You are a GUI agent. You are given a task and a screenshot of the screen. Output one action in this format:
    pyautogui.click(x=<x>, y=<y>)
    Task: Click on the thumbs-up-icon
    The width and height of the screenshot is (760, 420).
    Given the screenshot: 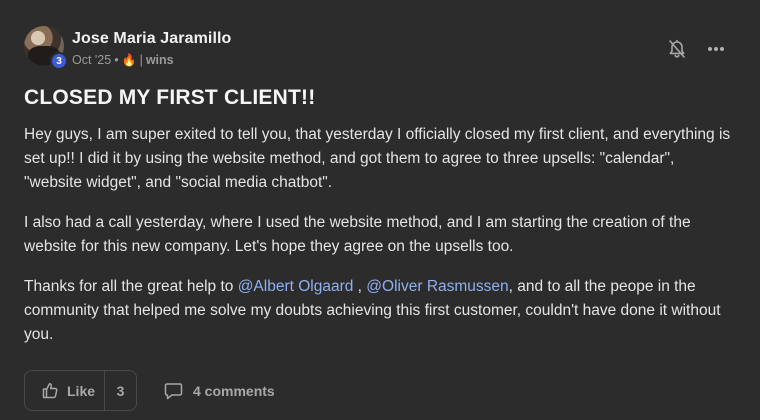 What is the action you would take?
    pyautogui.click(x=50, y=391)
    